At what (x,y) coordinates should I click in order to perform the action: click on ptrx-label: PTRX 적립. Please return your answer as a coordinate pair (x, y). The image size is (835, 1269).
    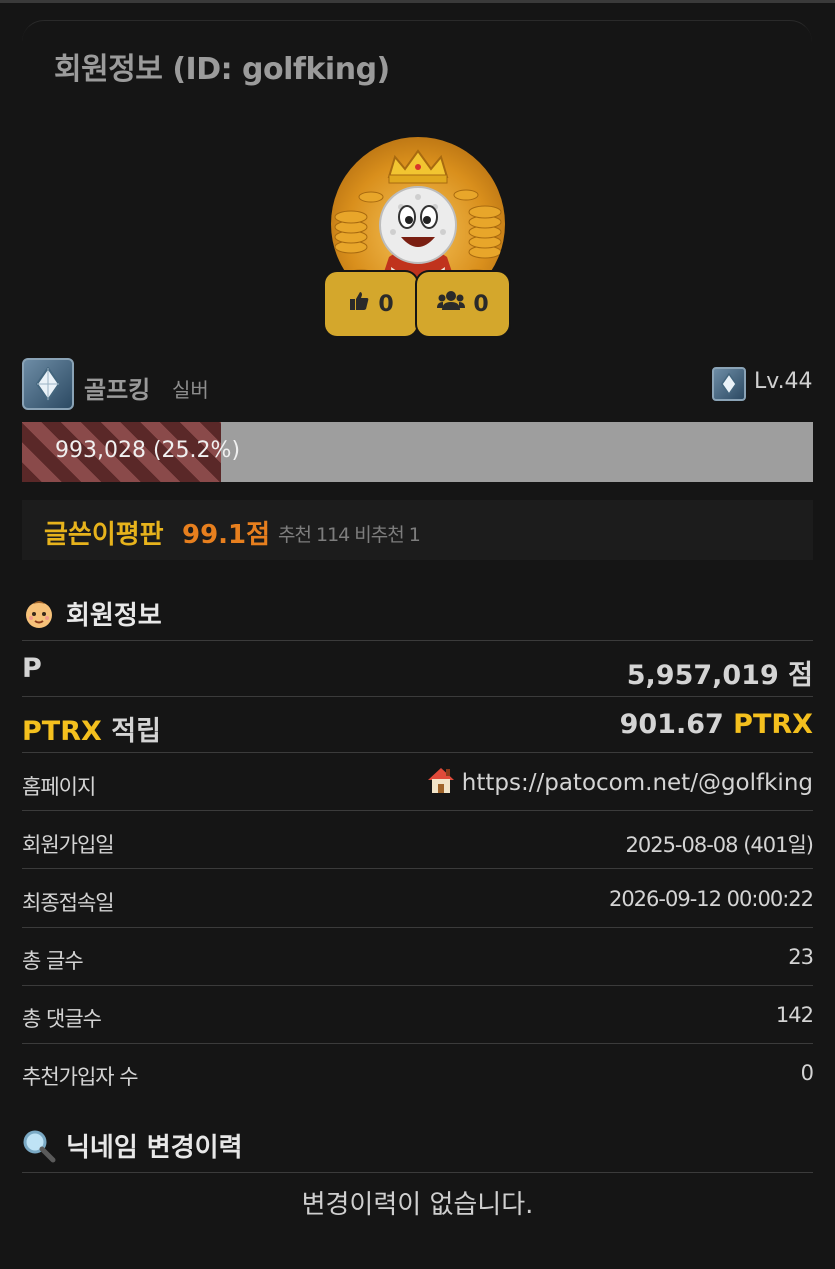
    Looking at the image, I should click on (91, 728).